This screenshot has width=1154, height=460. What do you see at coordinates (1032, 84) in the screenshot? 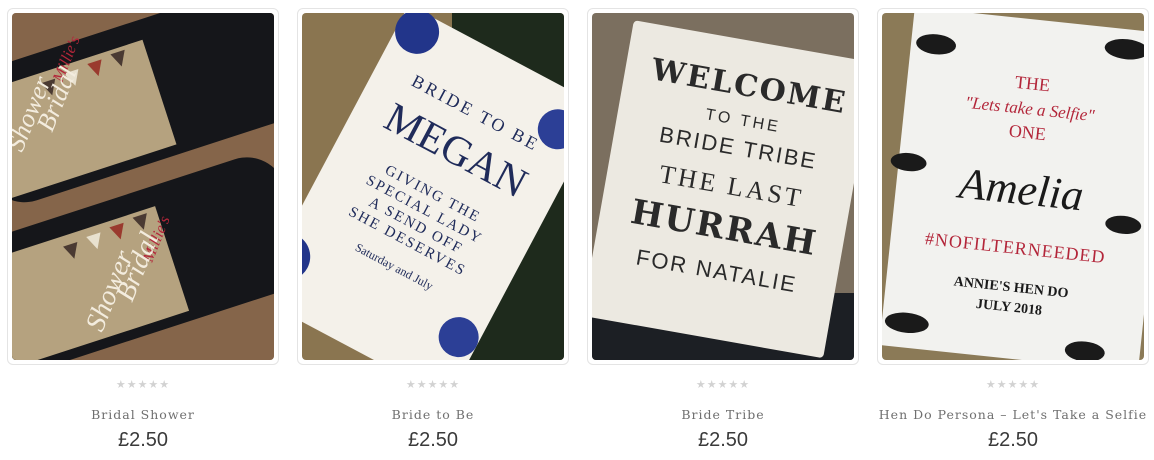
I see `label-text: THE` at bounding box center [1032, 84].